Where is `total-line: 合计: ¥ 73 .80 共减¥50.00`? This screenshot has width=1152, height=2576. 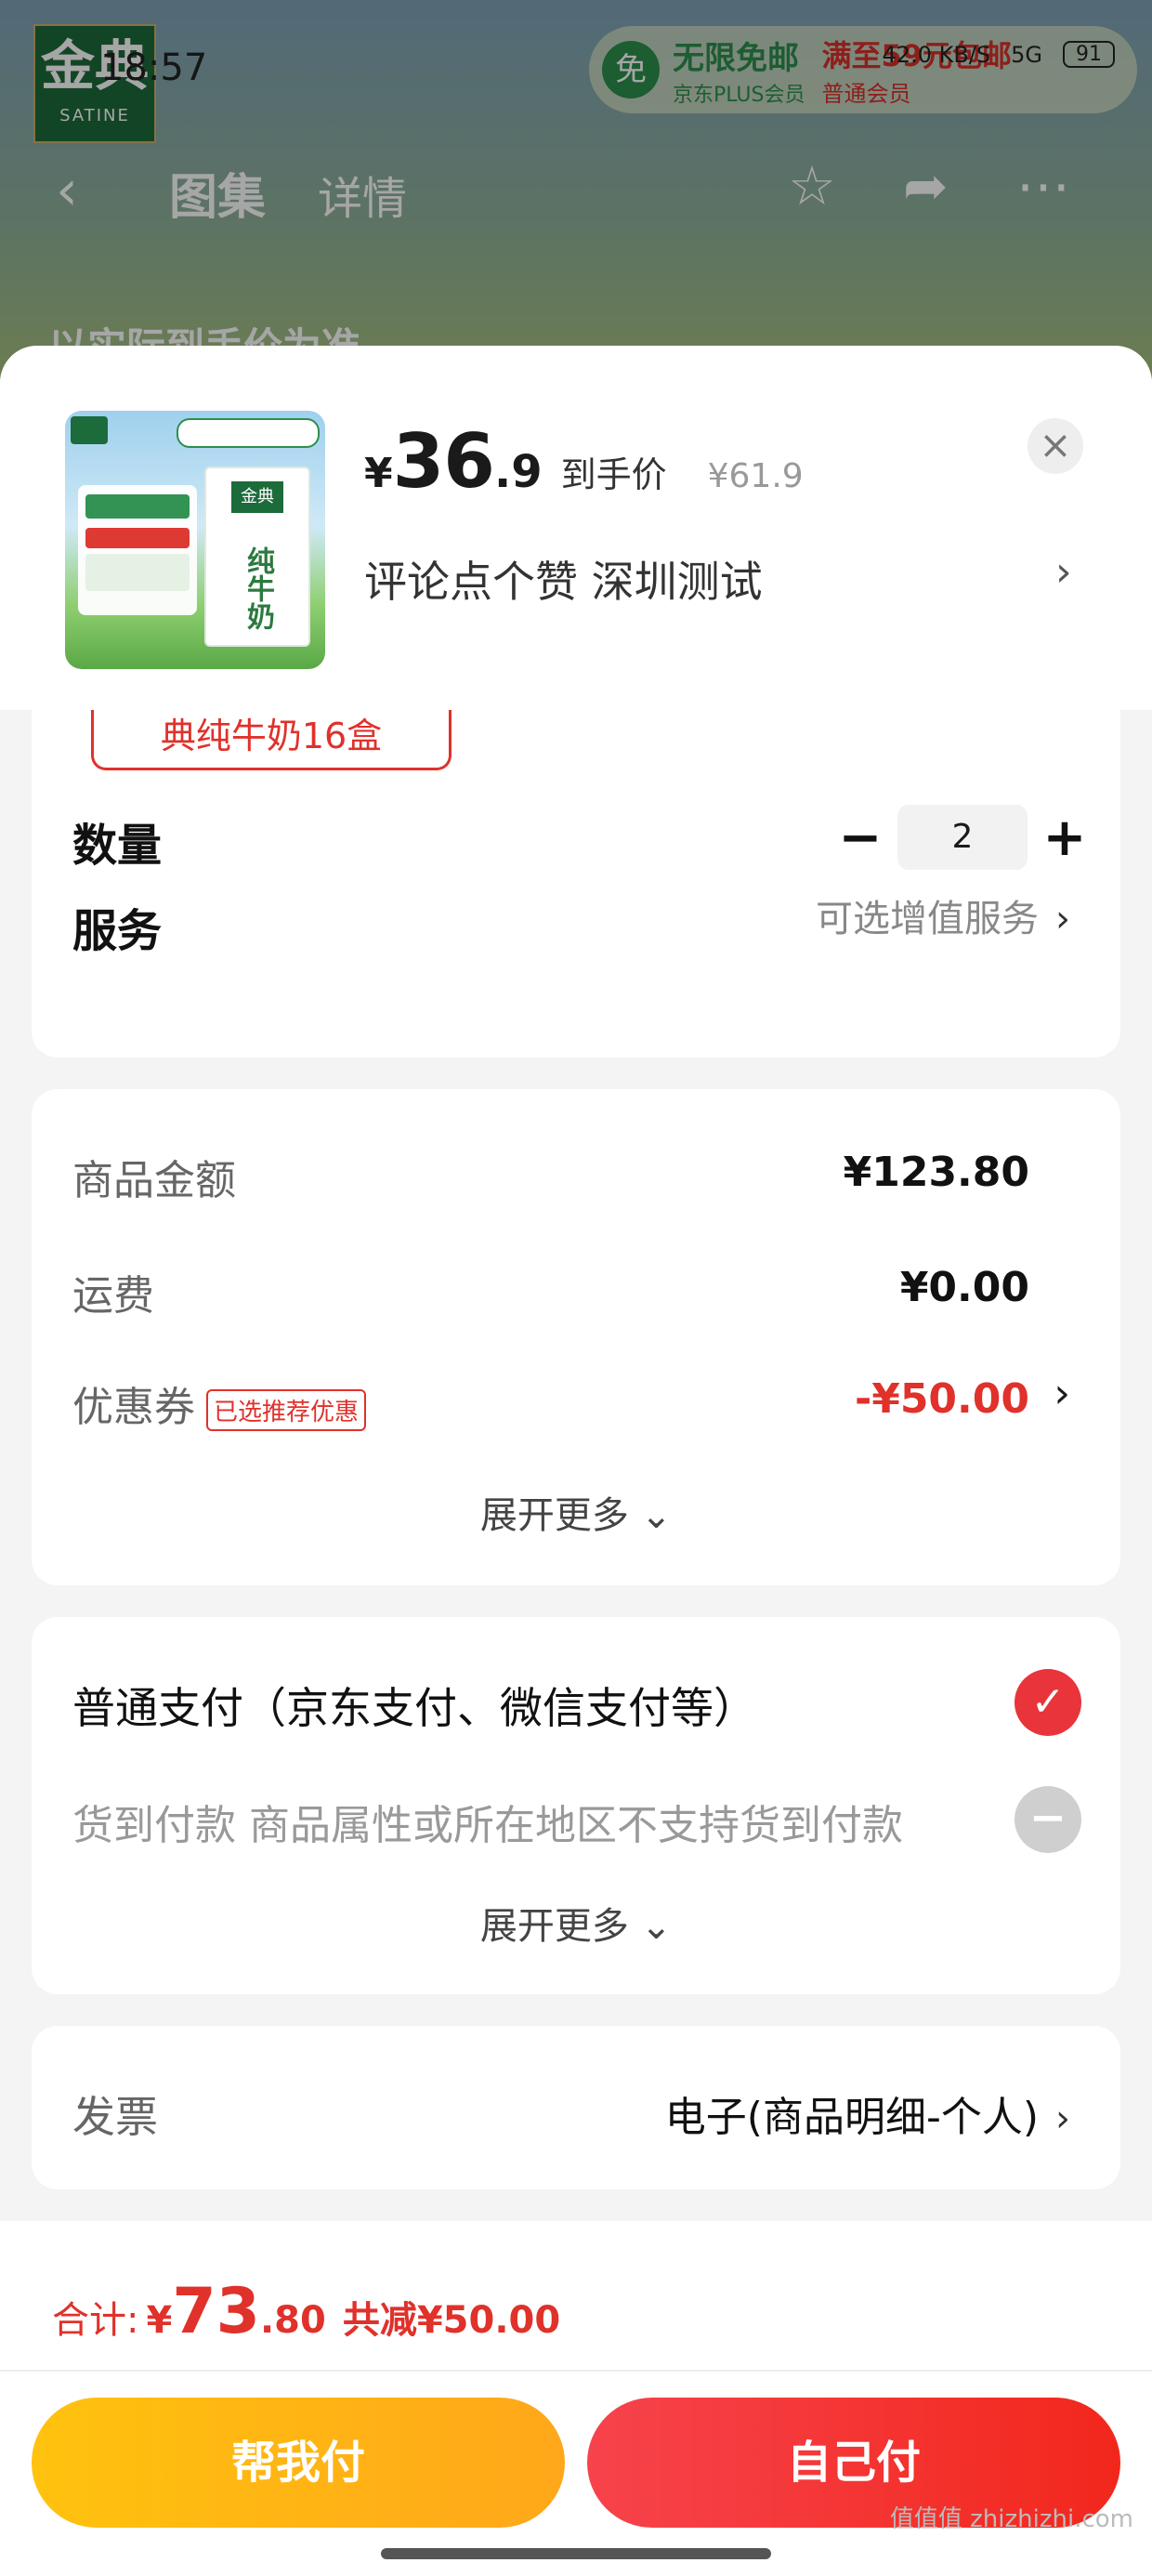
total-line: 合计: ¥ 73 .80 共减¥50.00 is located at coordinates (306, 2311).